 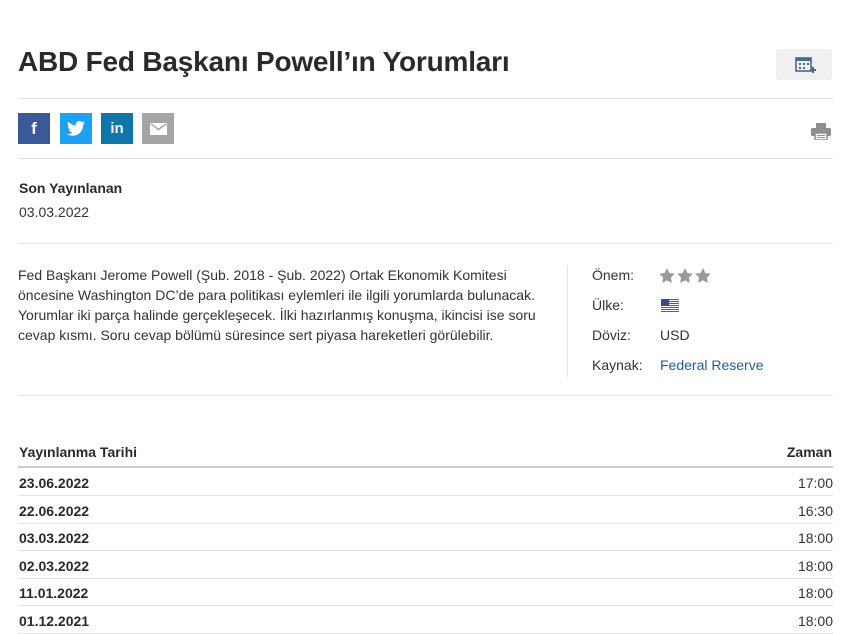 I want to click on facebook-share-button: f, so click(x=34, y=128).